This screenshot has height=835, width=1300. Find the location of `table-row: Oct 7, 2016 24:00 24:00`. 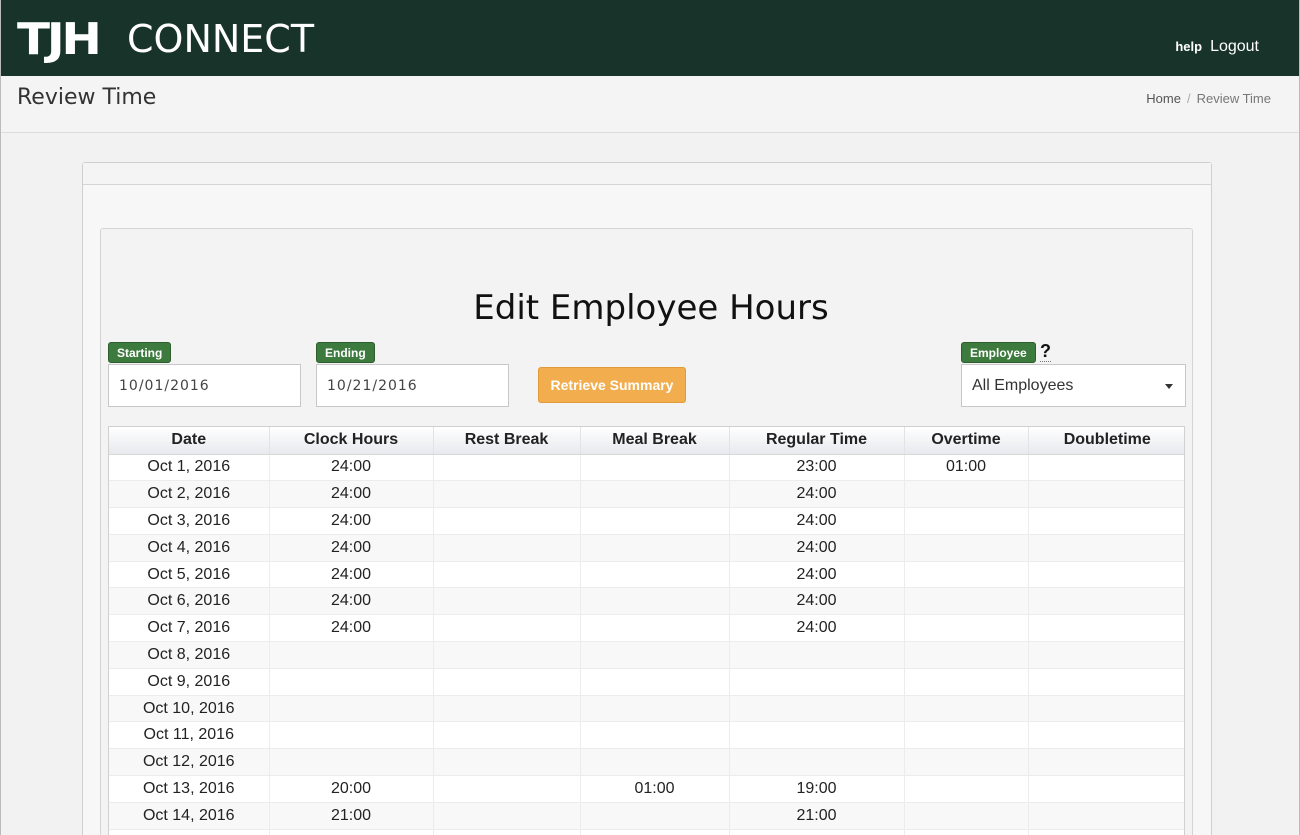

table-row: Oct 7, 2016 24:00 24:00 is located at coordinates (646, 628).